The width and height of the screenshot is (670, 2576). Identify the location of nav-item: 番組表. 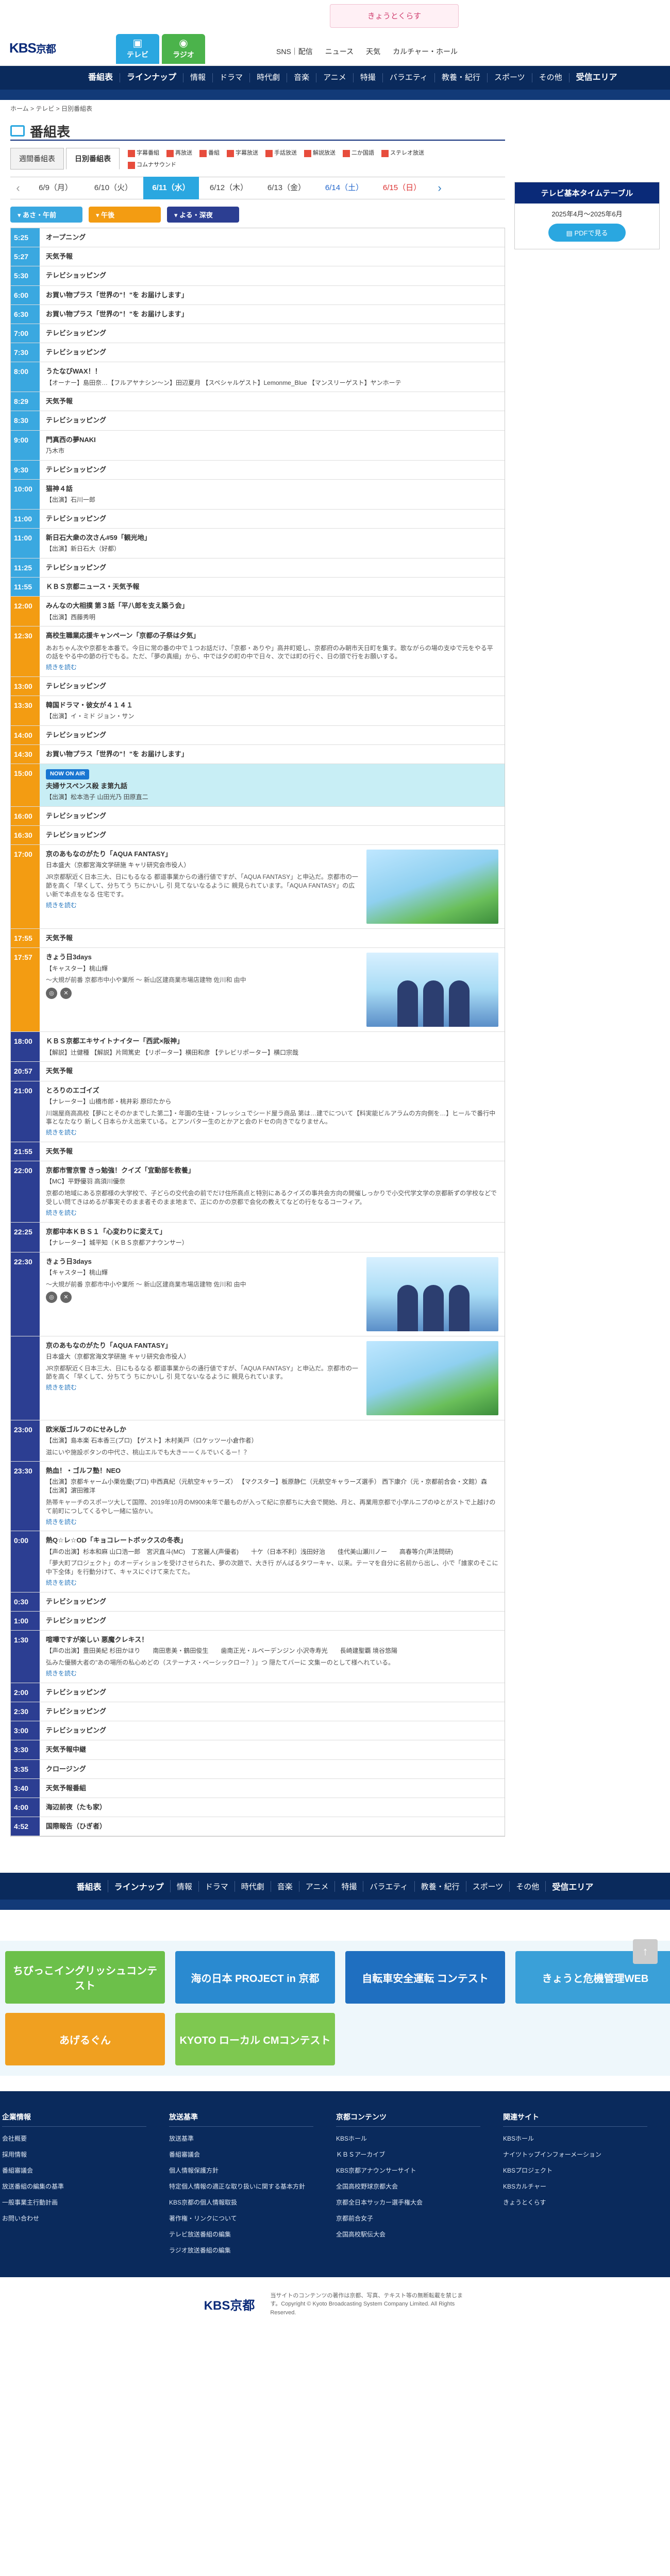
(101, 77).